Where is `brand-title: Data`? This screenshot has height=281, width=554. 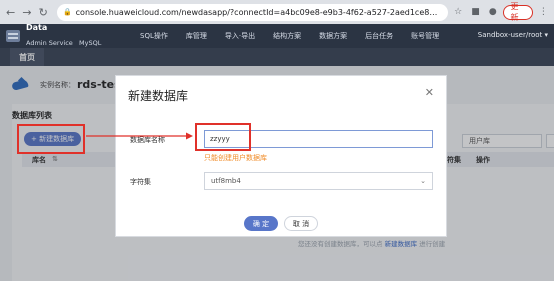
brand-title: Data is located at coordinates (37, 27).